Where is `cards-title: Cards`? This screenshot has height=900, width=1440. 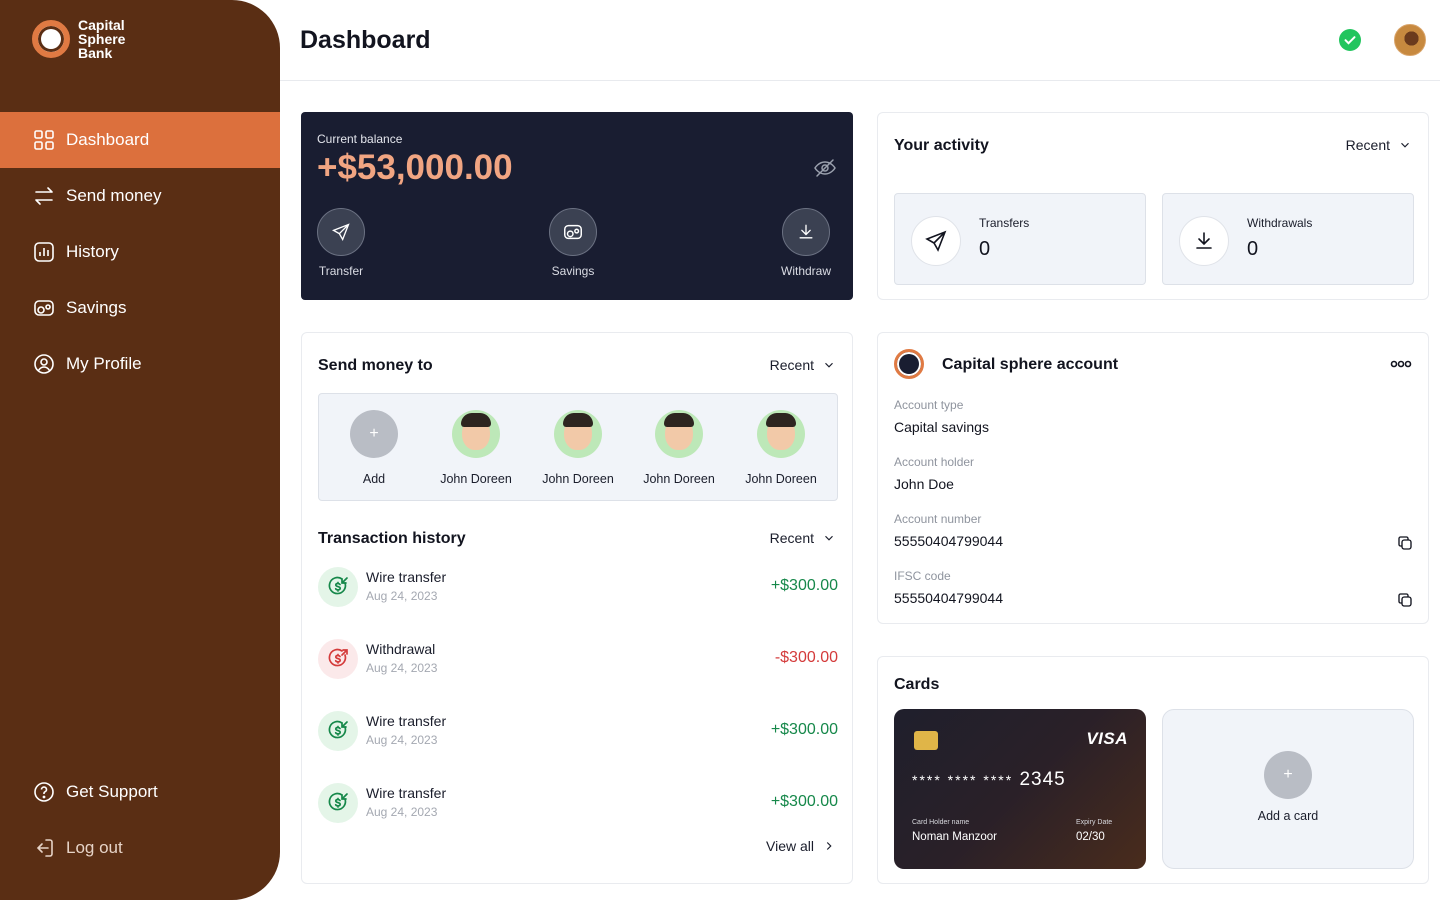
cards-title: Cards is located at coordinates (917, 684).